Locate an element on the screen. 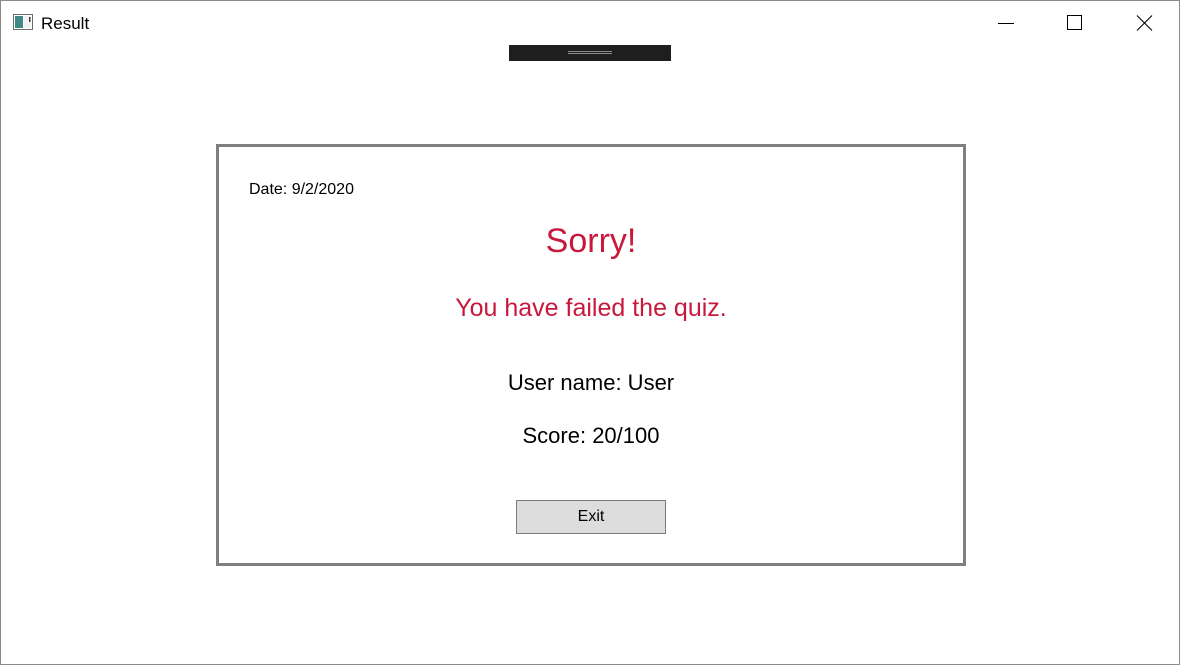 This screenshot has width=1180, height=665. exit-button: Exit is located at coordinates (591, 517).